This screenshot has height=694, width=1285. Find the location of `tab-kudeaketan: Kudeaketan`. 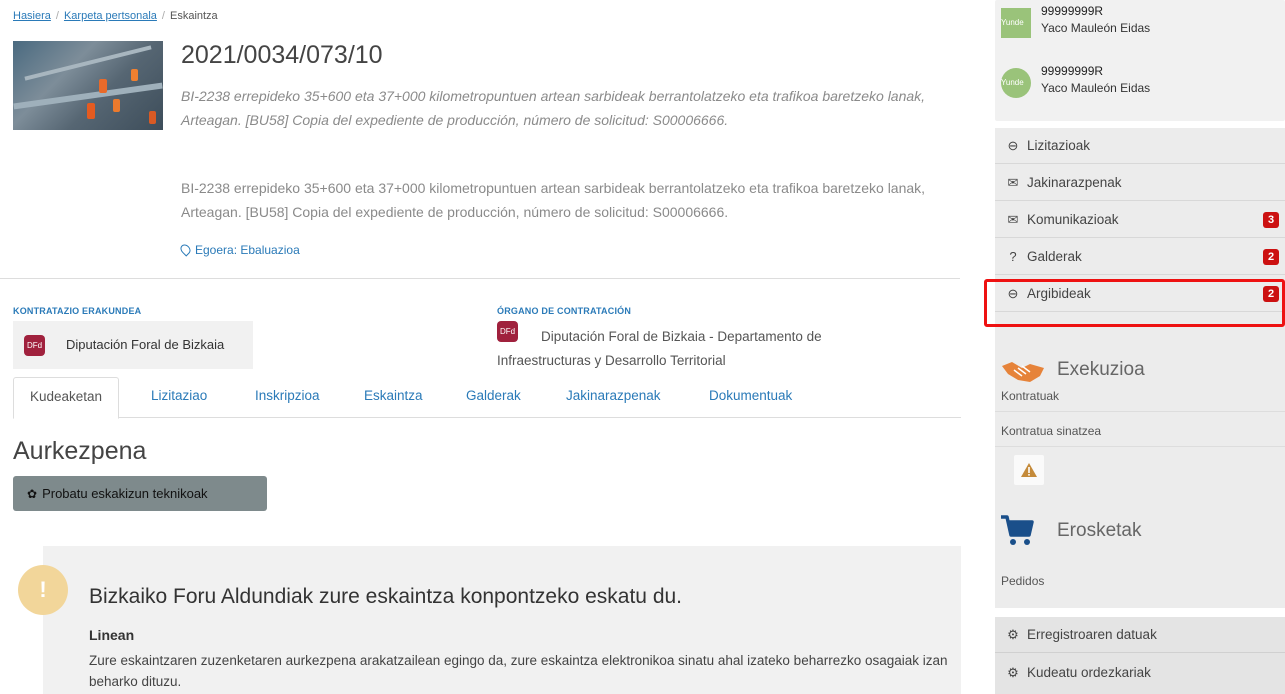

tab-kudeaketan: Kudeaketan is located at coordinates (66, 398).